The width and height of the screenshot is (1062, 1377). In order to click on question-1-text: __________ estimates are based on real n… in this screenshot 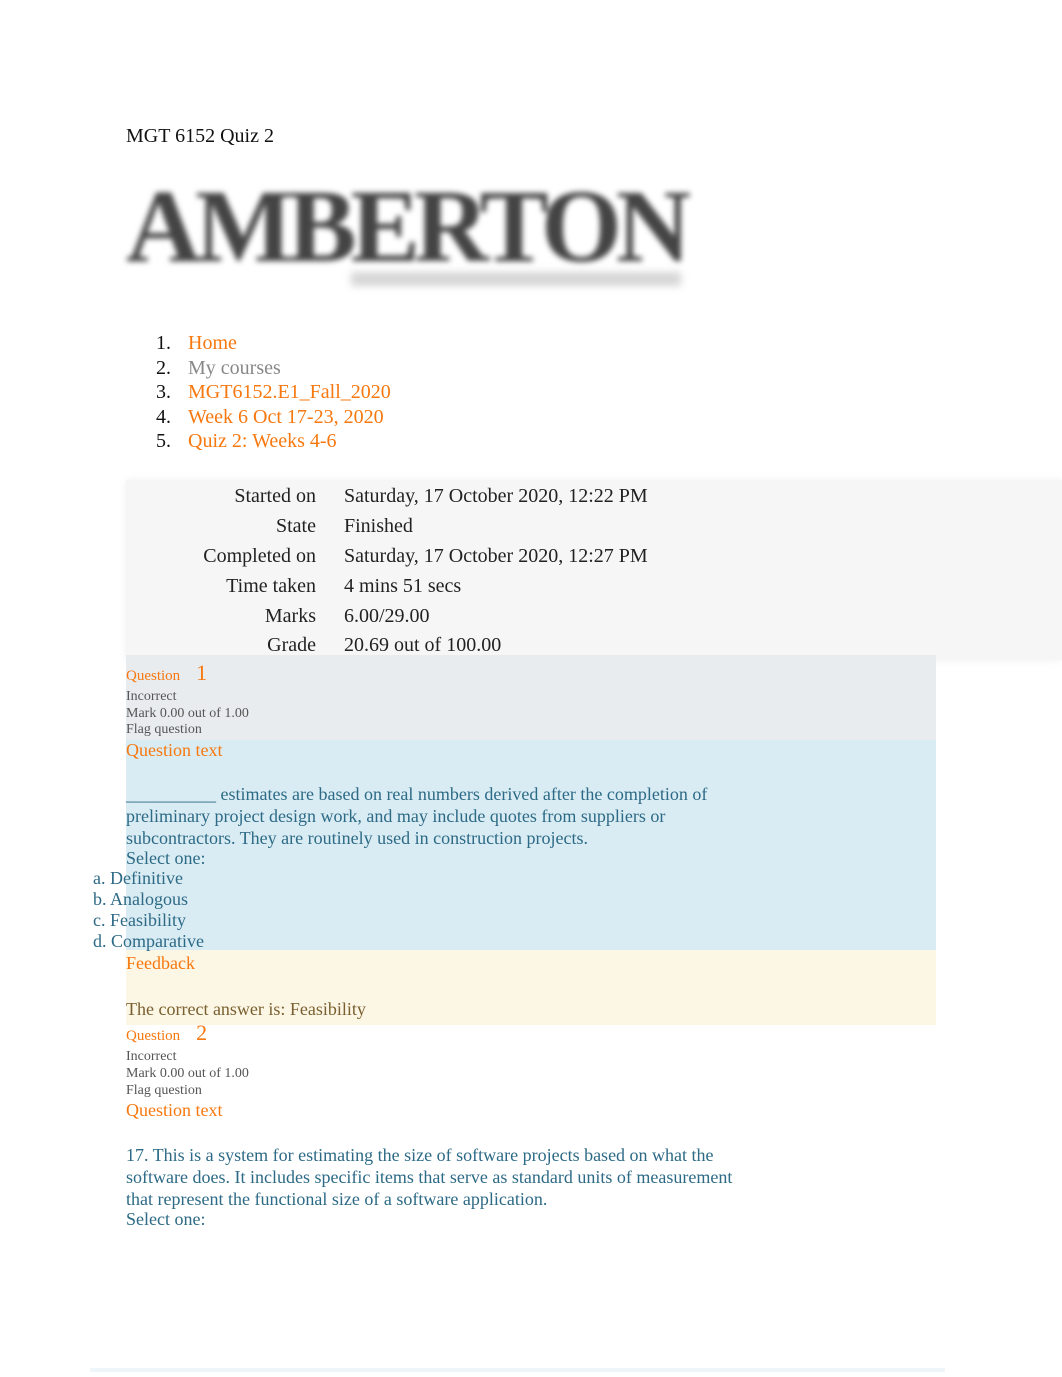, I will do `click(416, 825)`.